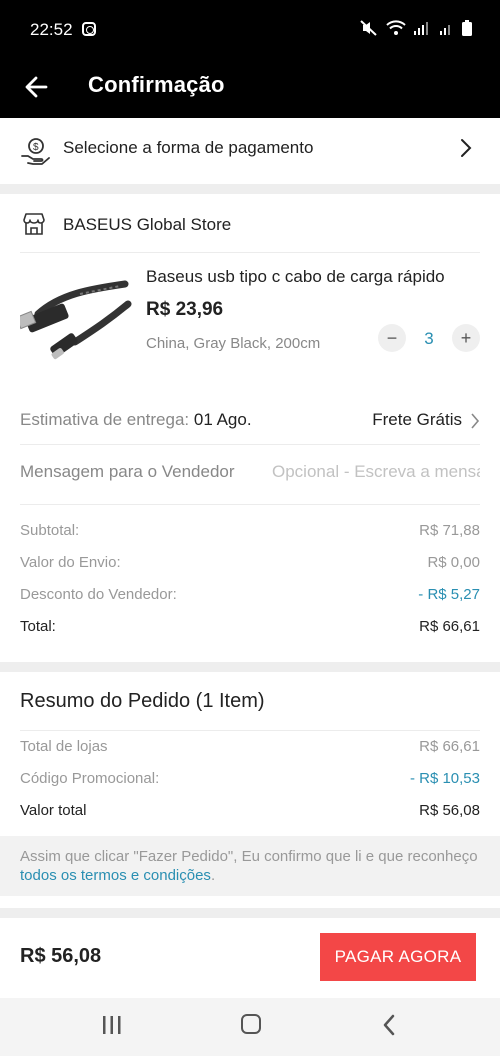 This screenshot has height=1056, width=500. What do you see at coordinates (466, 338) in the screenshot?
I see `quantity-increase-button: +` at bounding box center [466, 338].